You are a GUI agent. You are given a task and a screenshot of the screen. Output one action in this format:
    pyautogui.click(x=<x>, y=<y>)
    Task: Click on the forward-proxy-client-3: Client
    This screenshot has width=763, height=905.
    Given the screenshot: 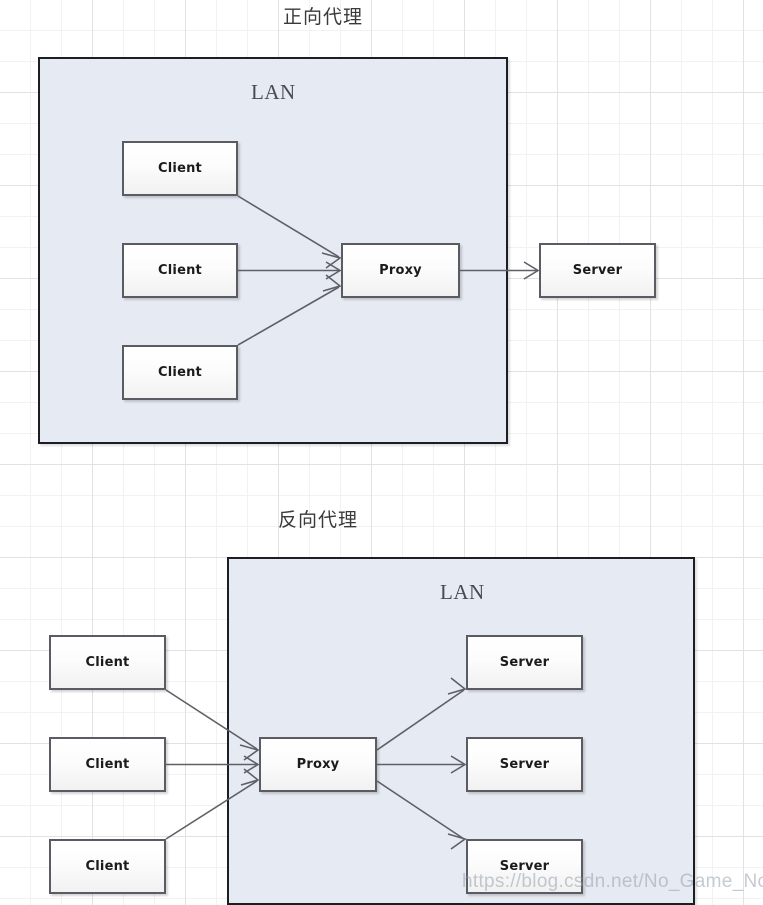 What is the action you would take?
    pyautogui.click(x=180, y=372)
    